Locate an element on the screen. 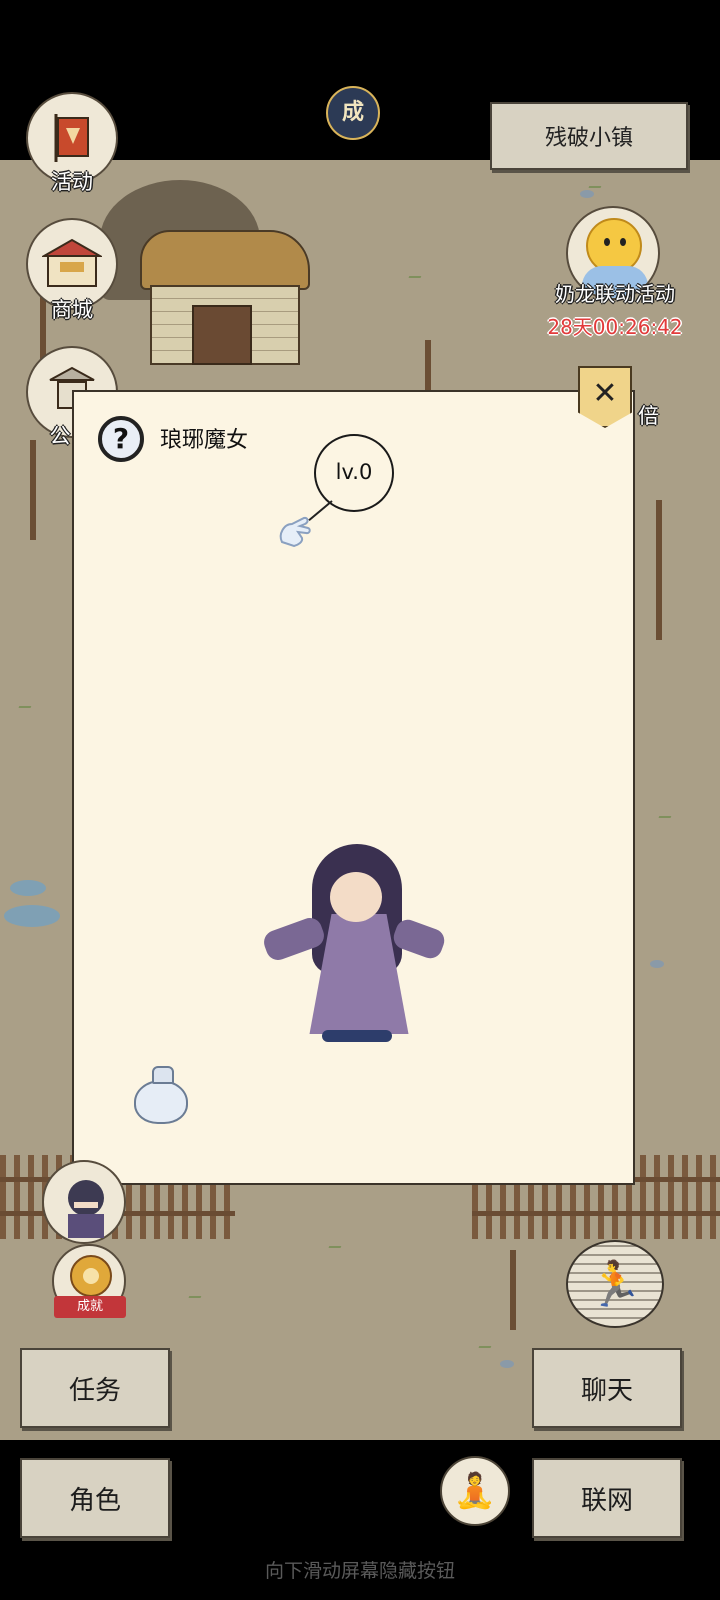  hut-roof is located at coordinates (225, 260).